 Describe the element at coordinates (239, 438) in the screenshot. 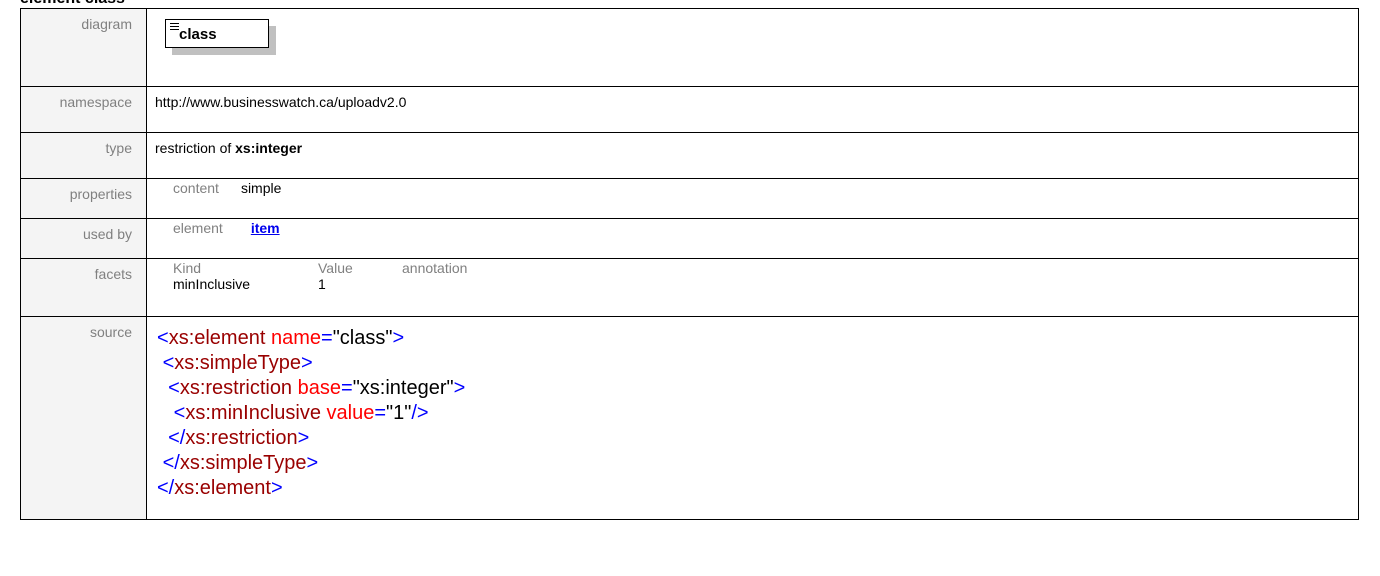

I see `source-line: </xs:restriction>` at that location.